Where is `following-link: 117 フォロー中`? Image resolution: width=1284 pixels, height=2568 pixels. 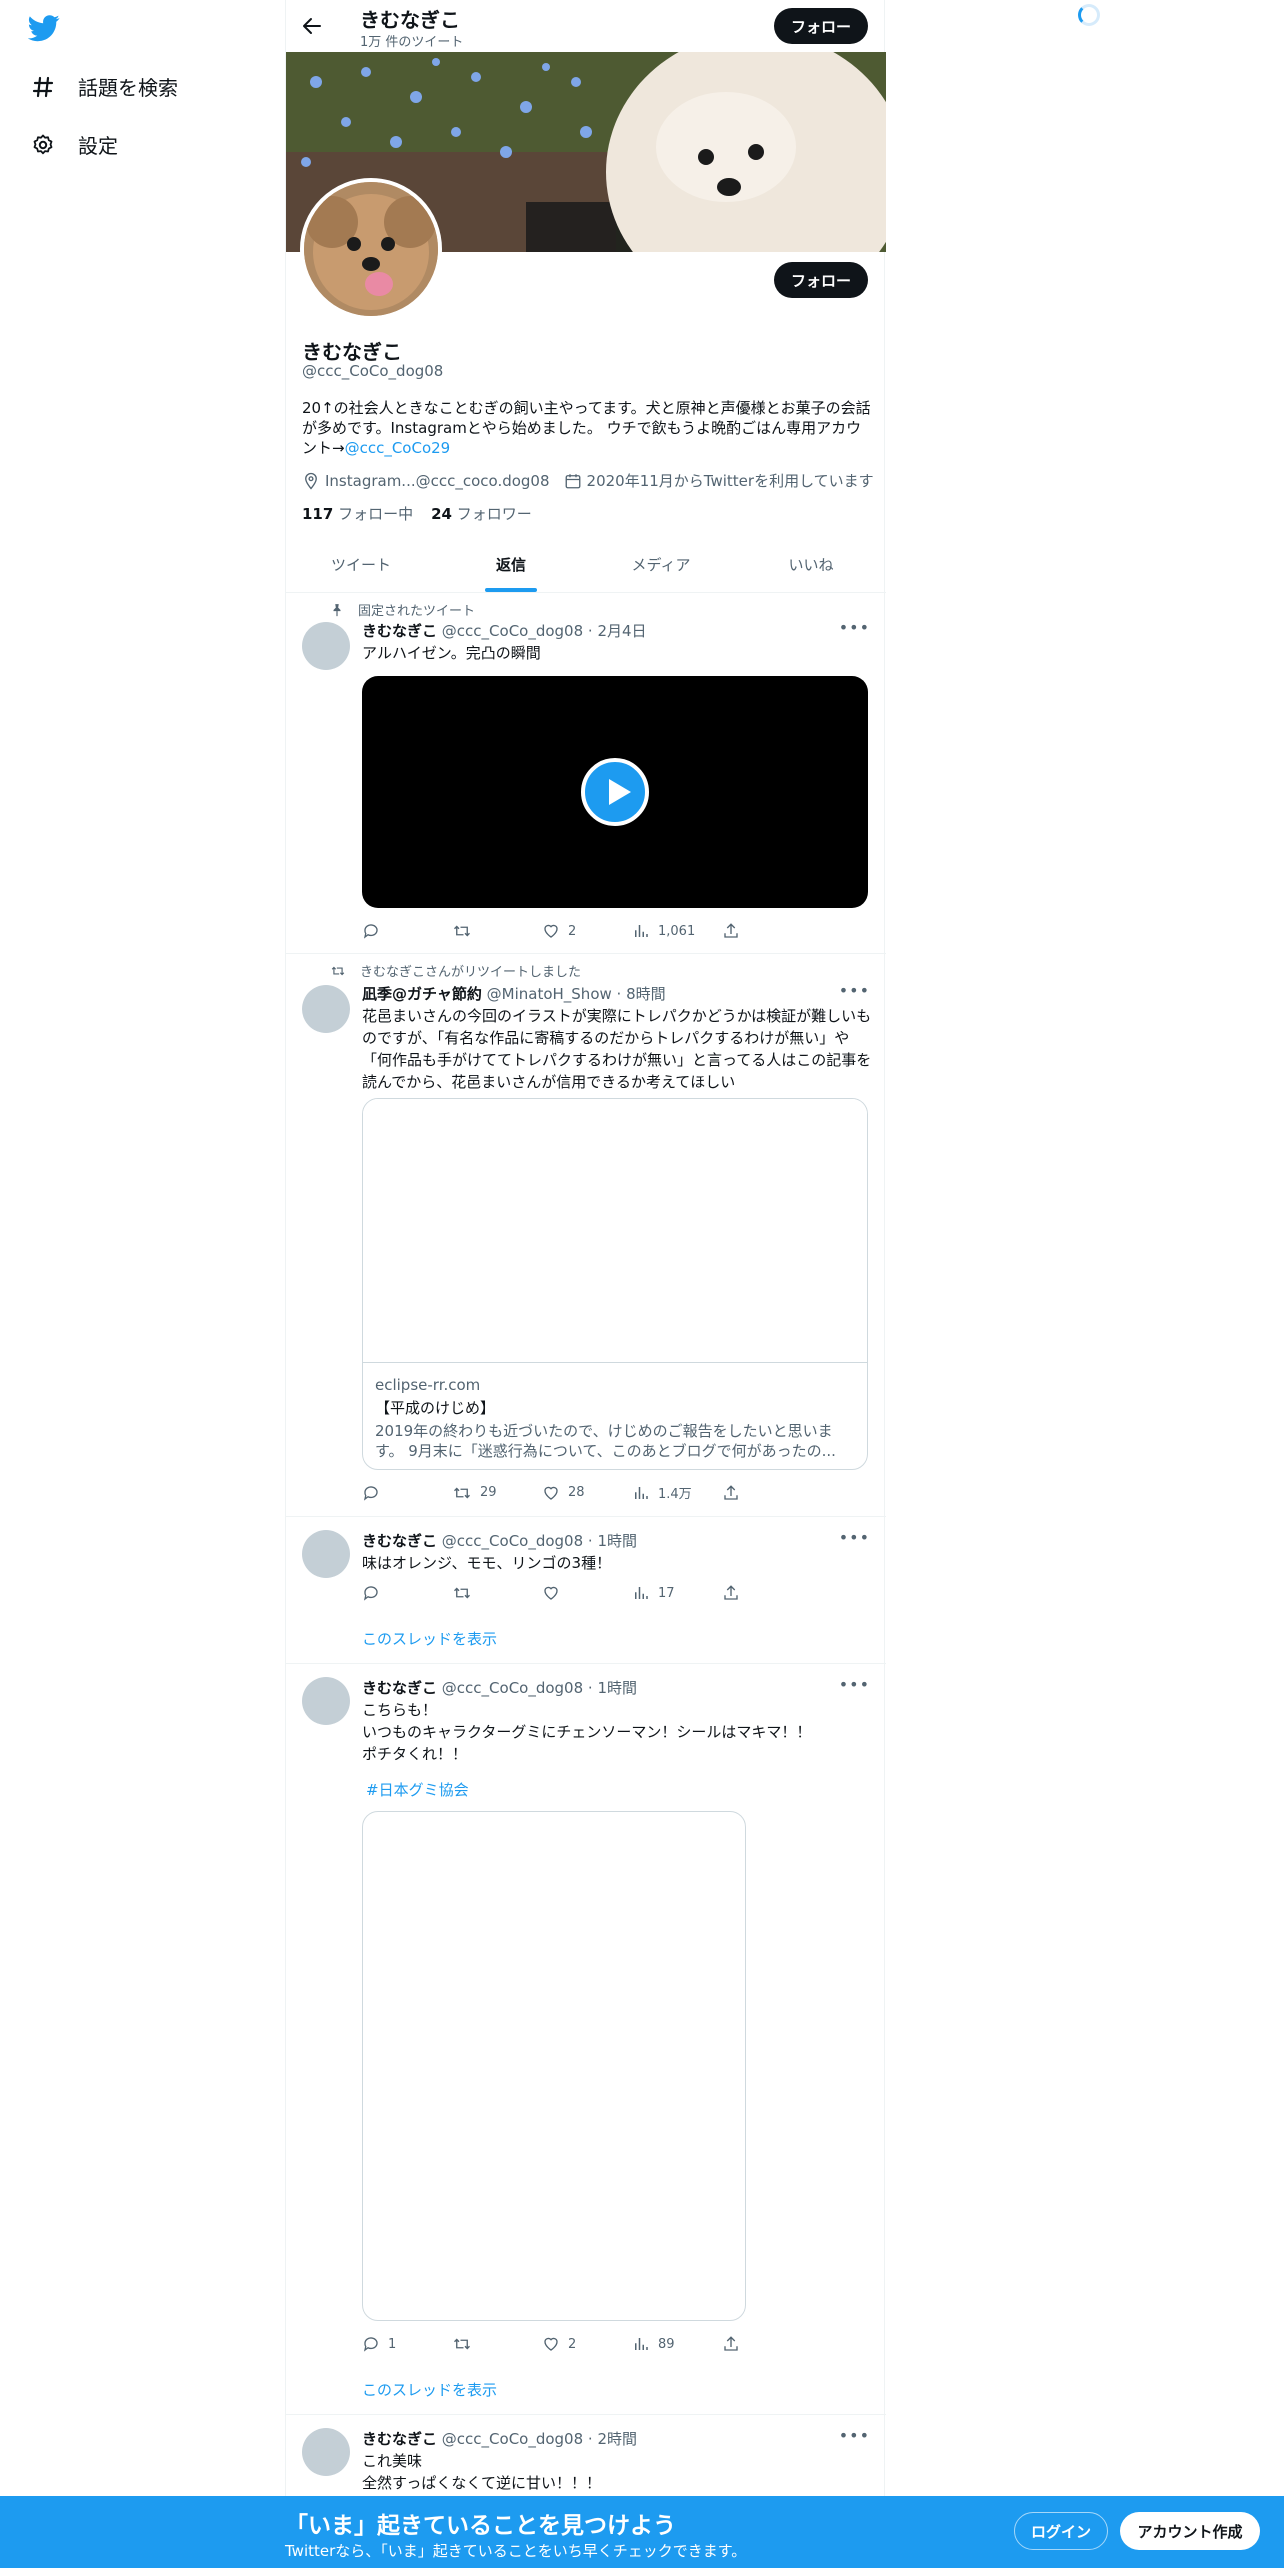 following-link: 117 フォロー中 is located at coordinates (357, 513).